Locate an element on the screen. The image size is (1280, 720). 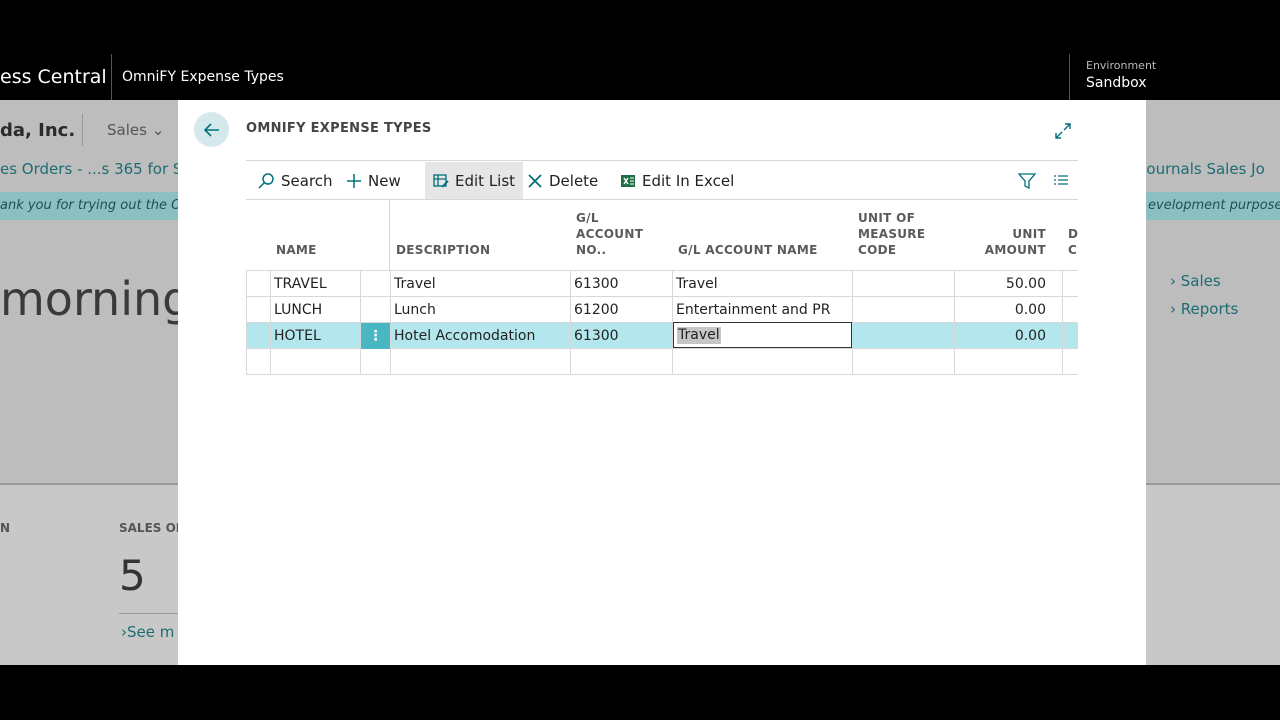
chevron-right-icon: › is located at coordinates (1173, 281).